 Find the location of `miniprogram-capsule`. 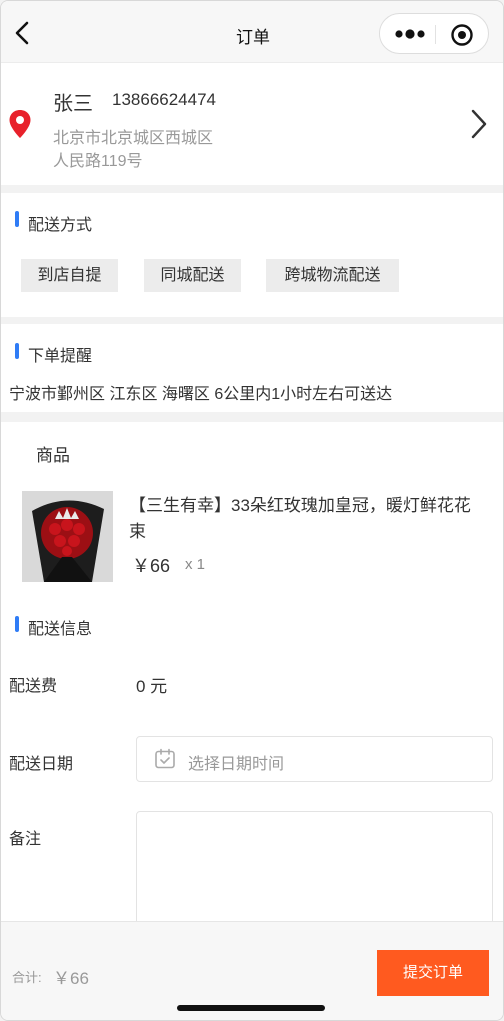

miniprogram-capsule is located at coordinates (434, 33).